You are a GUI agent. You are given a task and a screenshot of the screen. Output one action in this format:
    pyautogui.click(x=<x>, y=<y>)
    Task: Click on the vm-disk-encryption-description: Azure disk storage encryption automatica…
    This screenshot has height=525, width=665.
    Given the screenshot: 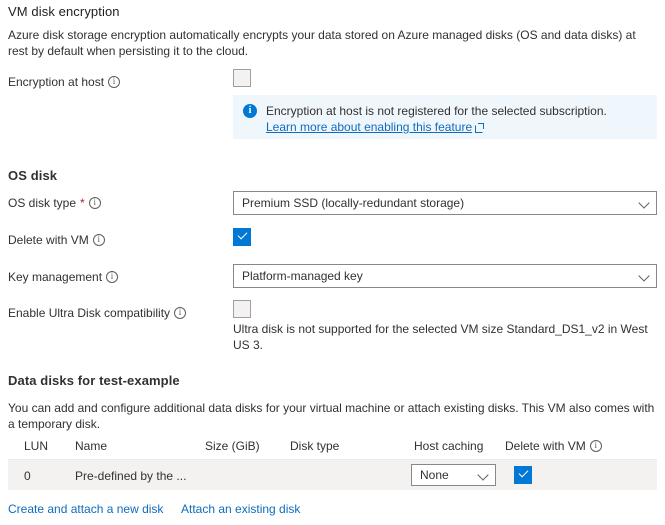 What is the action you would take?
    pyautogui.click(x=322, y=43)
    